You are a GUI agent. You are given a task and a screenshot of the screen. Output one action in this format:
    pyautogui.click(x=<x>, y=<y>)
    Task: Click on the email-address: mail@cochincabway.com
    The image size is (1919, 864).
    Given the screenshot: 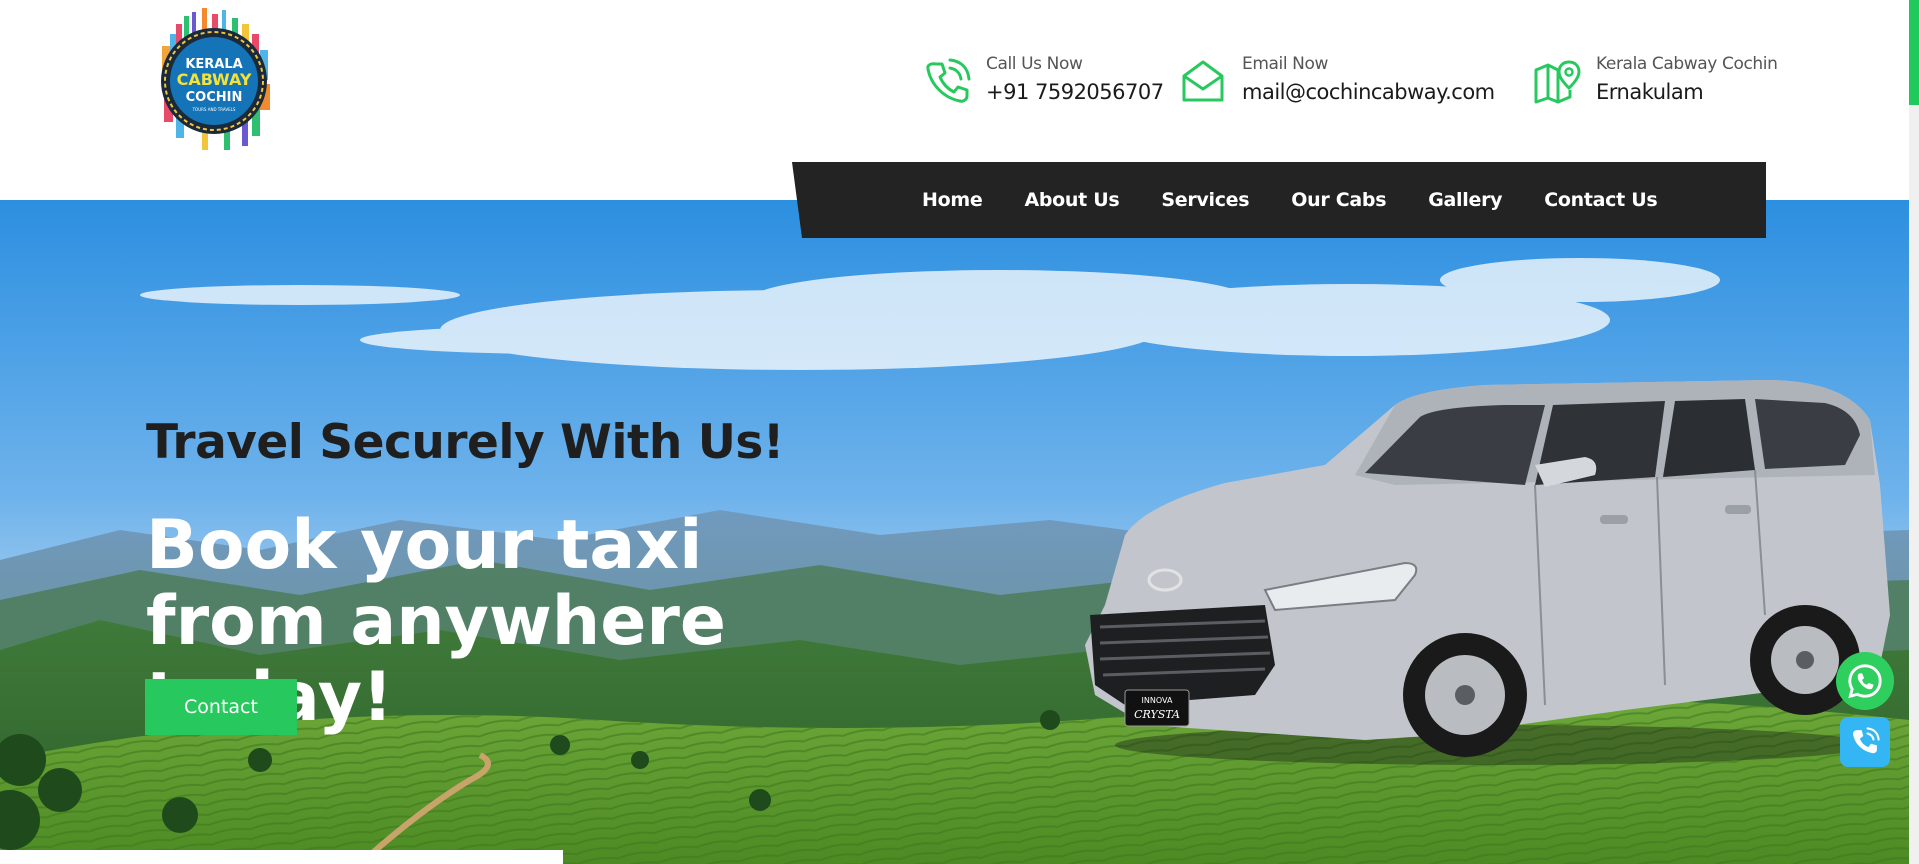 What is the action you would take?
    pyautogui.click(x=1368, y=92)
    